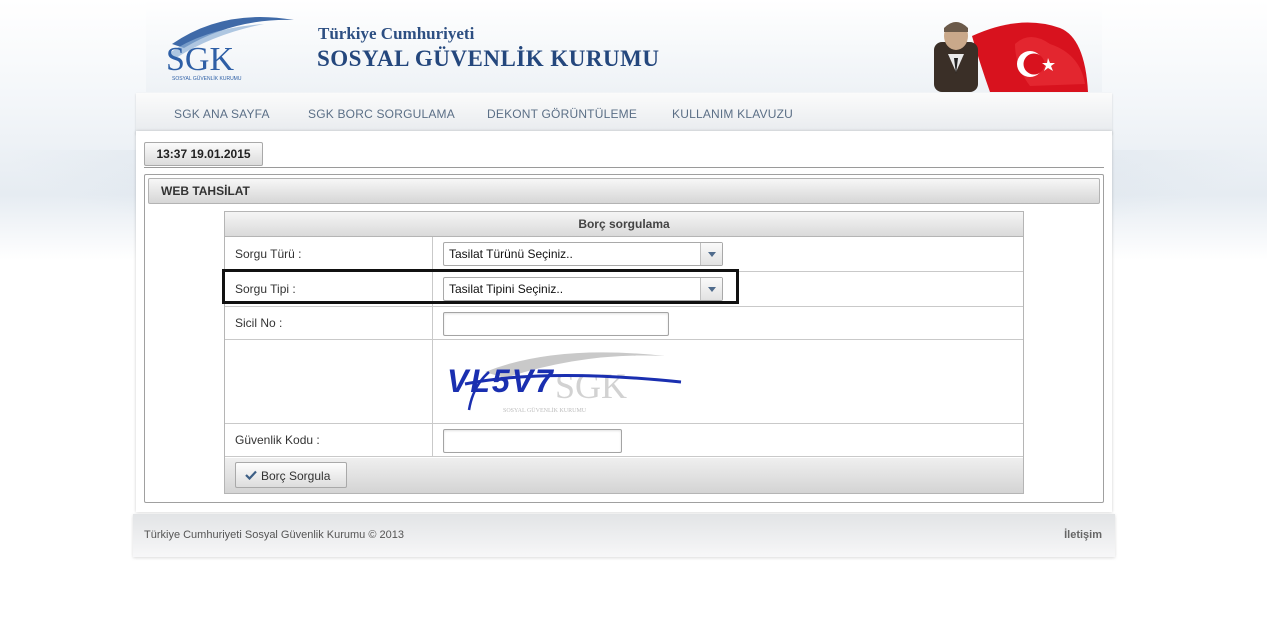  I want to click on checkmark-icon, so click(251, 475).